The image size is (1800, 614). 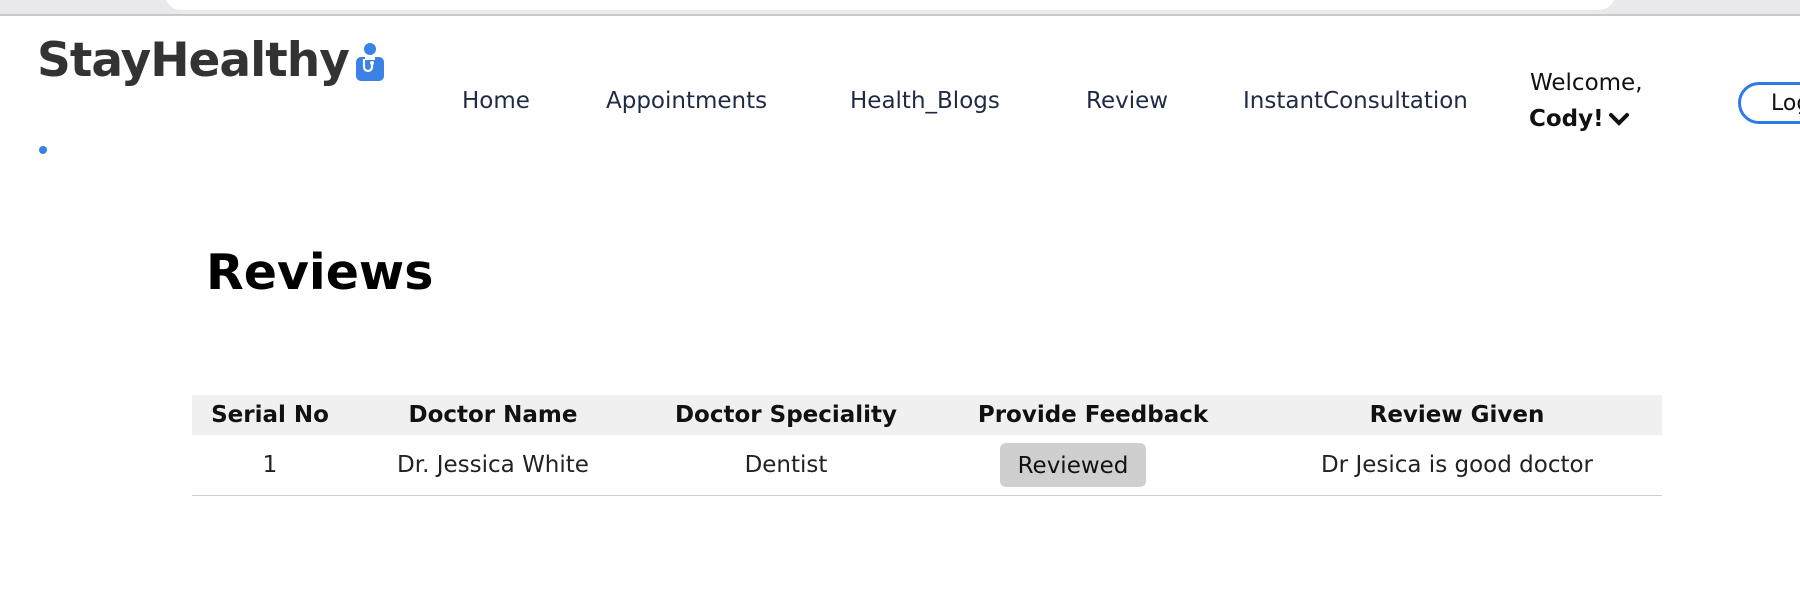 What do you see at coordinates (270, 415) in the screenshot?
I see `header-serial-no: Serial No` at bounding box center [270, 415].